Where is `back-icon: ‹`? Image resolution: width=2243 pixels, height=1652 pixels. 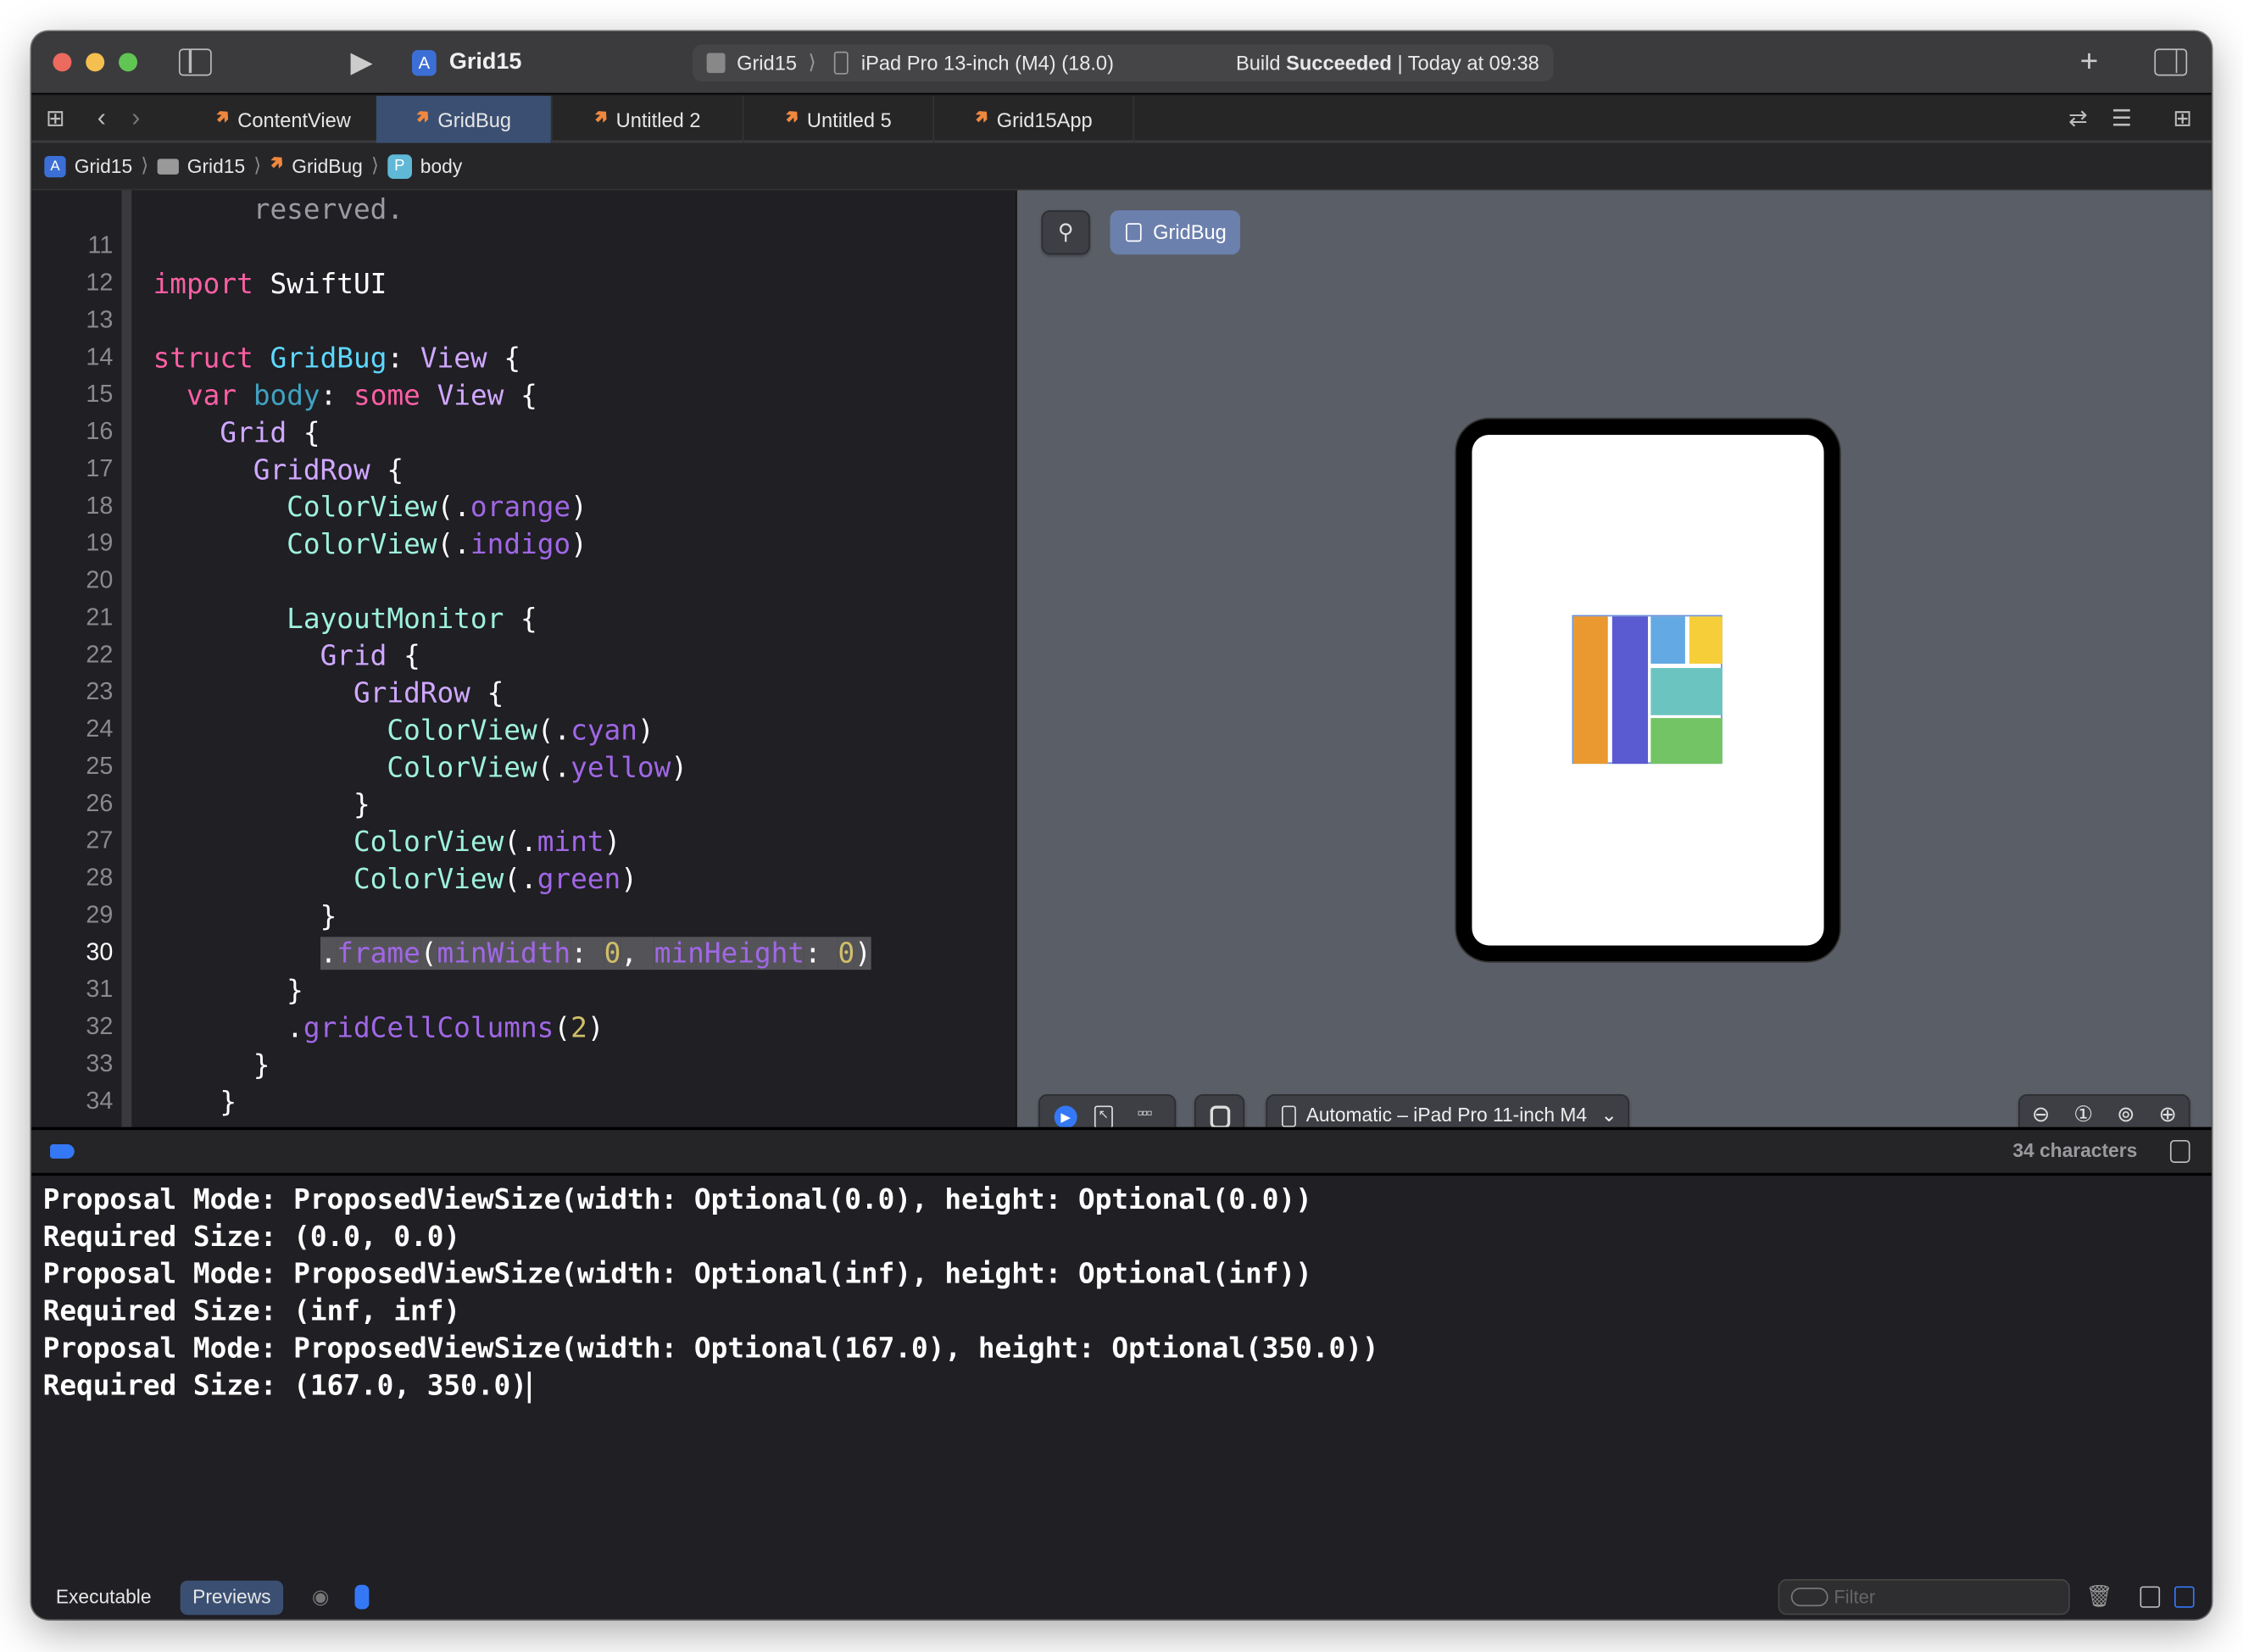
back-icon: ‹ is located at coordinates (101, 118).